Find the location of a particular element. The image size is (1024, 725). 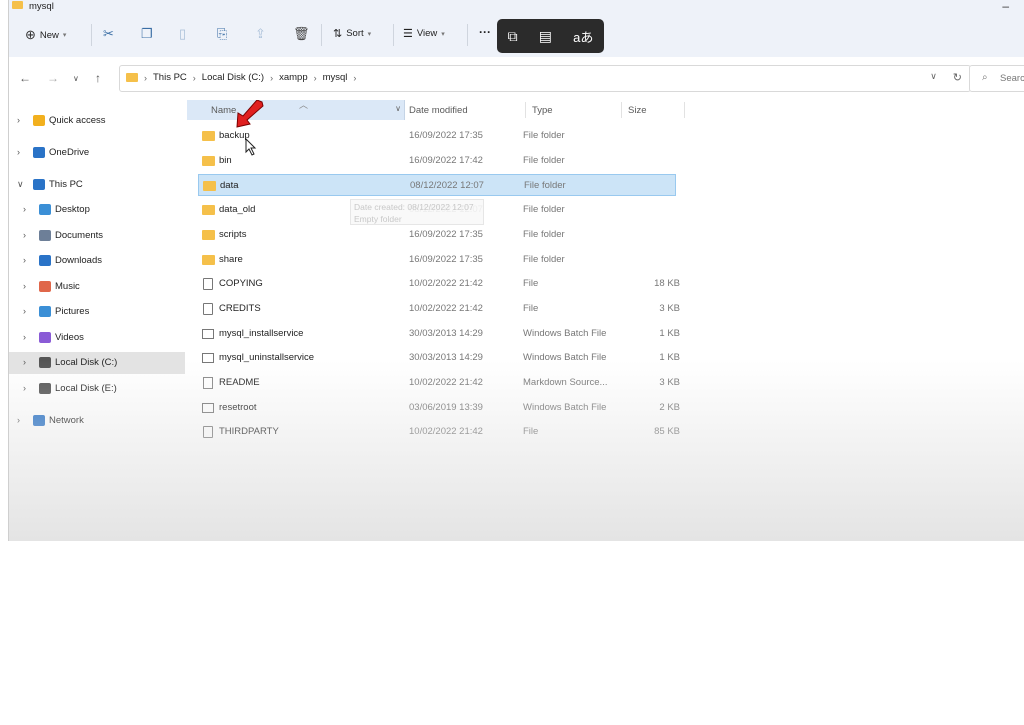

sidebar-item-label: This PC is located at coordinates (66, 184).